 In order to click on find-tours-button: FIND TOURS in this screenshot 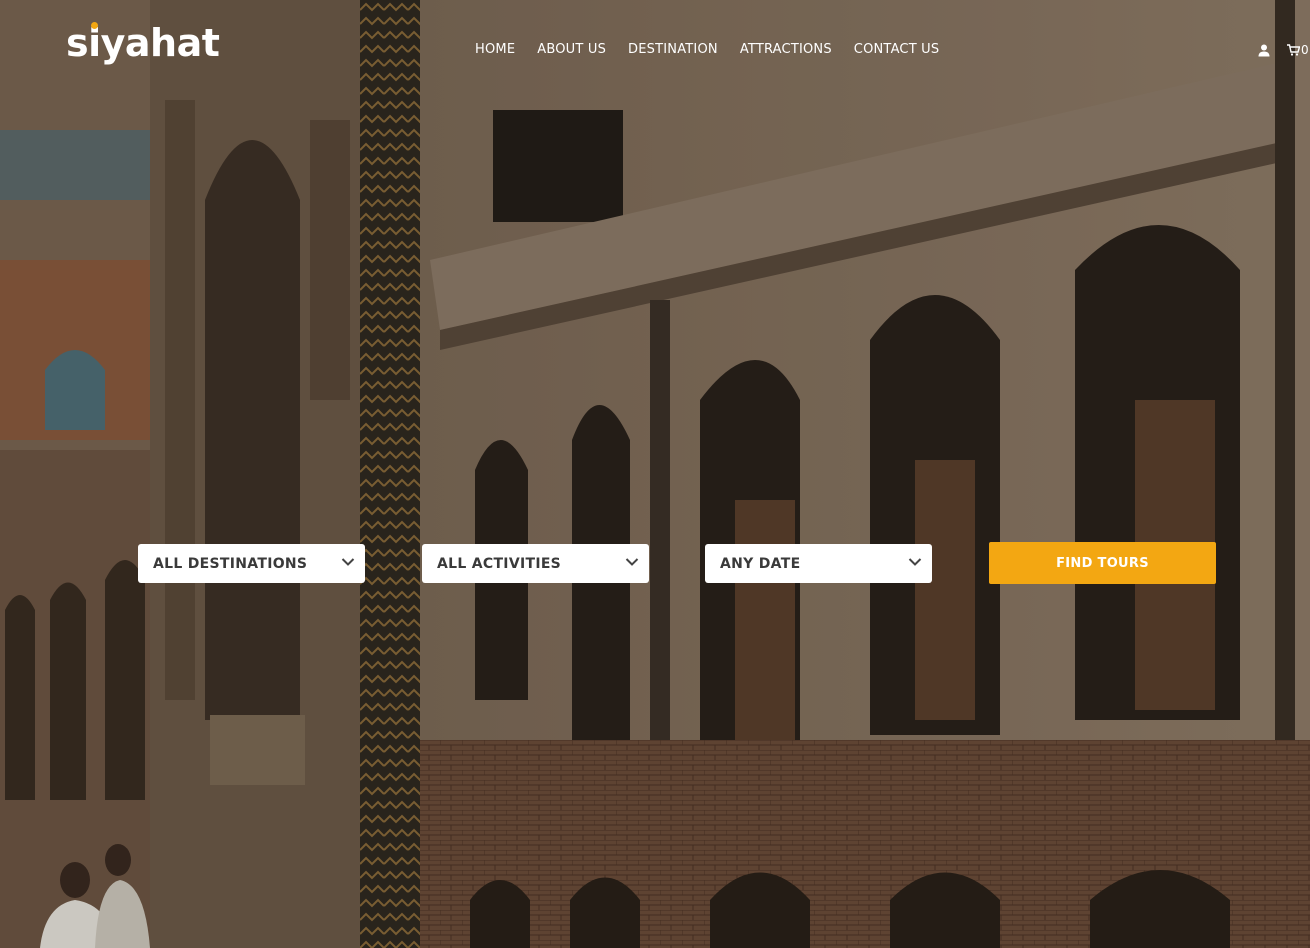, I will do `click(1102, 563)`.